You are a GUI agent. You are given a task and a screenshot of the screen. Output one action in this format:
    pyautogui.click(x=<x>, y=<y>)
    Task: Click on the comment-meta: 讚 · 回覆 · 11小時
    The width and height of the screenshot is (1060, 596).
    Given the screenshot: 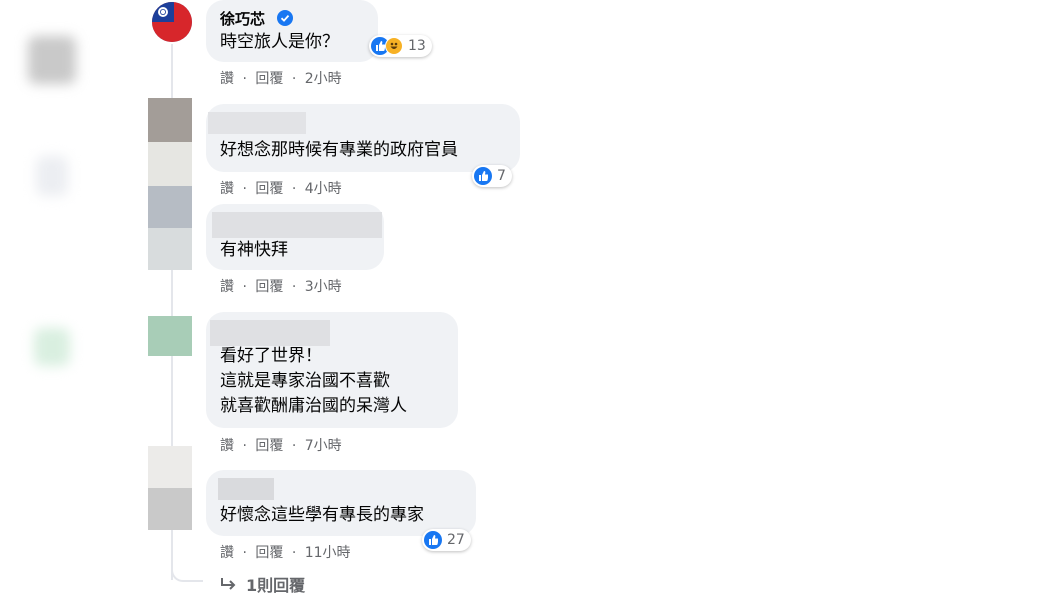 What is the action you would take?
    pyautogui.click(x=285, y=552)
    